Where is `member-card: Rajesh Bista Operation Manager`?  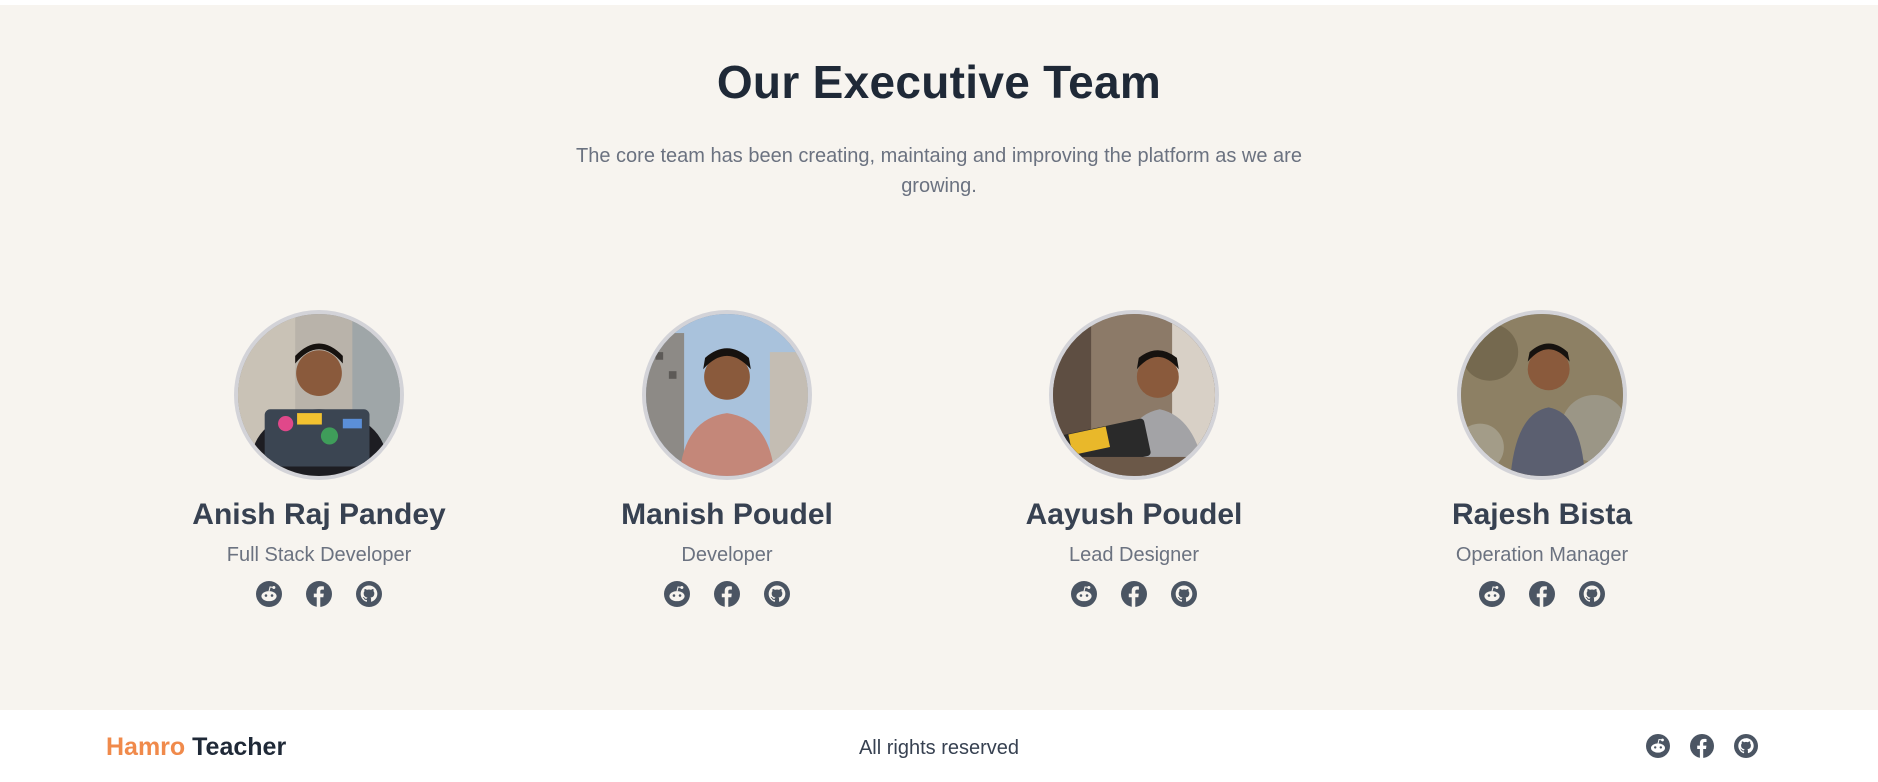 member-card: Rajesh Bista Operation Manager is located at coordinates (1542, 458).